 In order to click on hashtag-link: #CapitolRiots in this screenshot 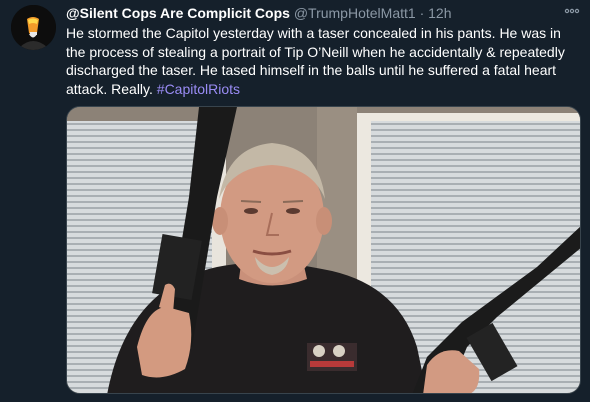, I will do `click(198, 89)`.